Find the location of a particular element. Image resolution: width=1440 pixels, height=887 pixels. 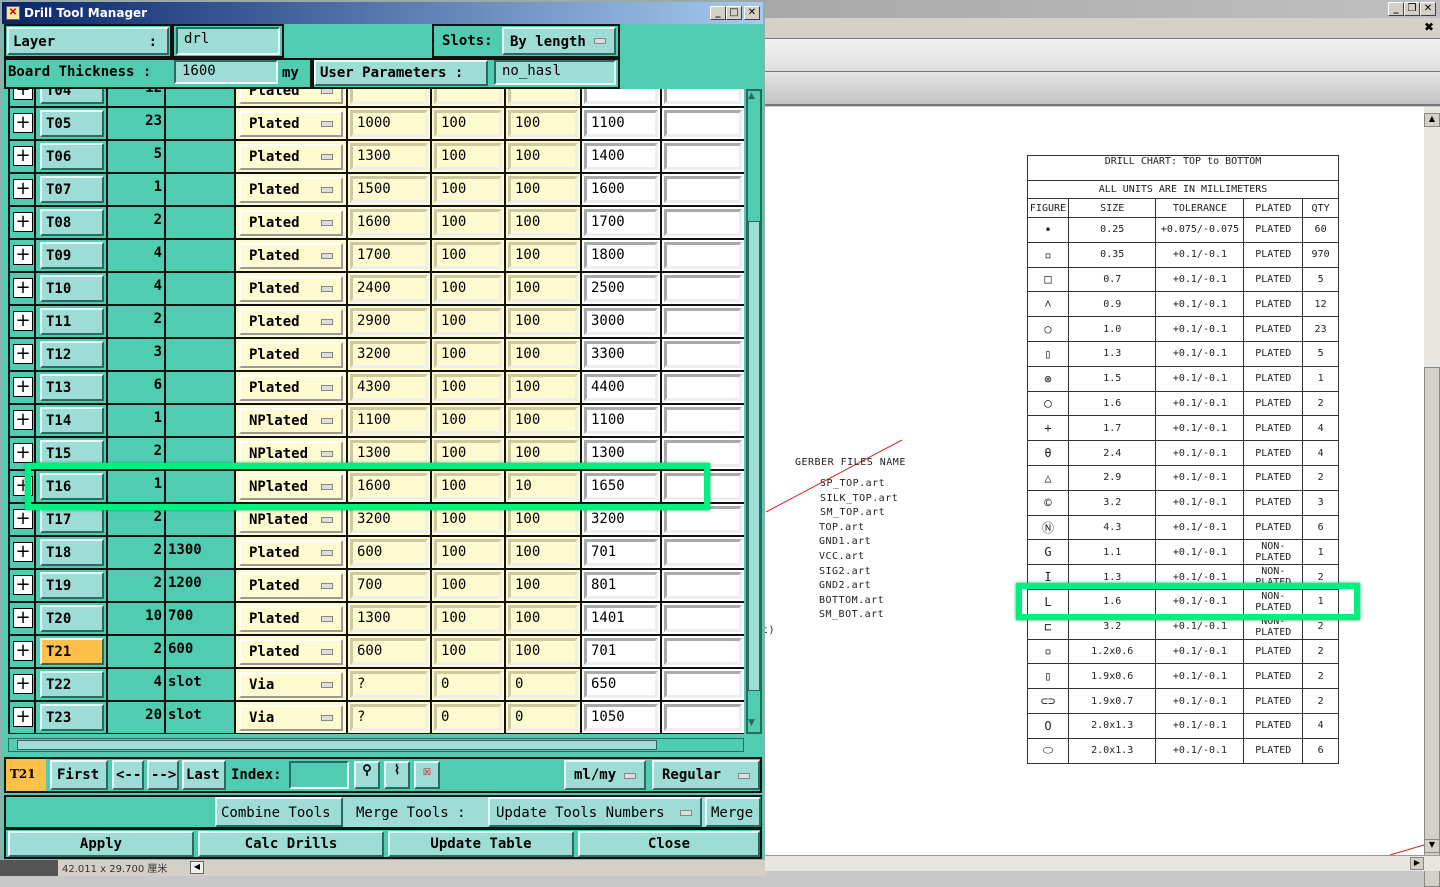

param-field-f4: 1100 is located at coordinates (621, 123).